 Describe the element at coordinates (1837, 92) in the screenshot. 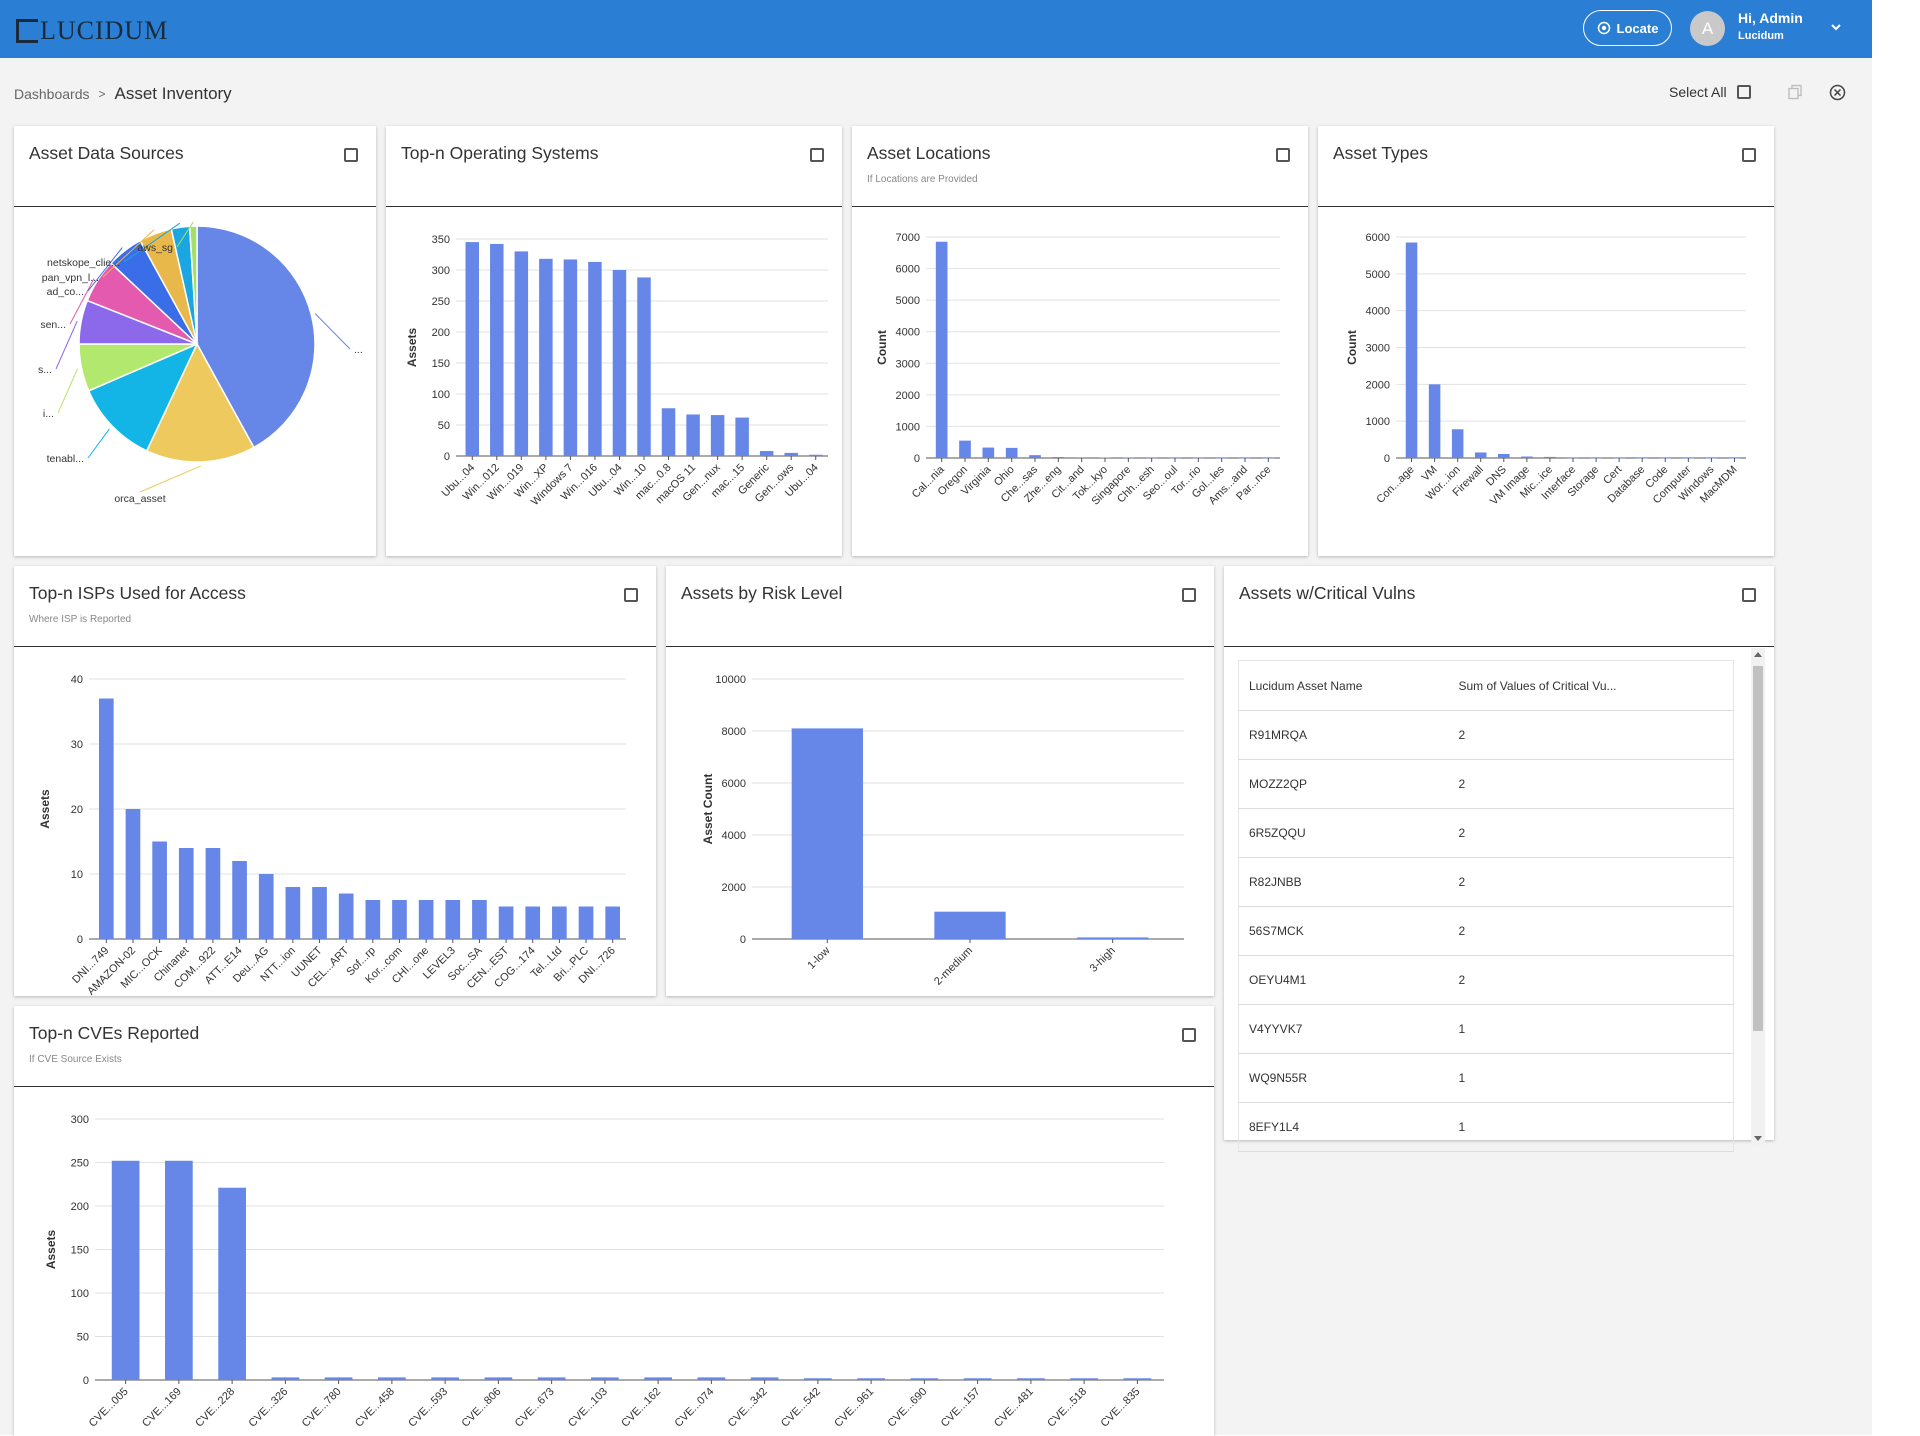

I see `close-icon` at that location.